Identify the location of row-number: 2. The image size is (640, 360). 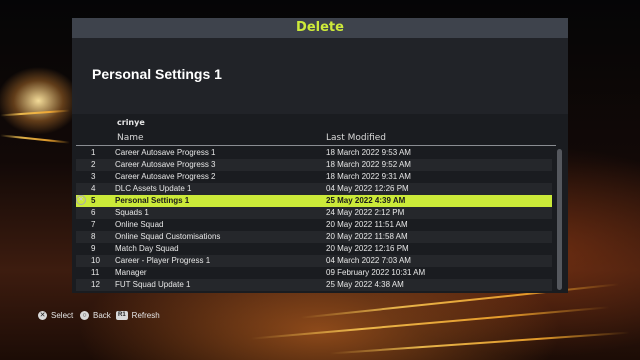
(93, 164).